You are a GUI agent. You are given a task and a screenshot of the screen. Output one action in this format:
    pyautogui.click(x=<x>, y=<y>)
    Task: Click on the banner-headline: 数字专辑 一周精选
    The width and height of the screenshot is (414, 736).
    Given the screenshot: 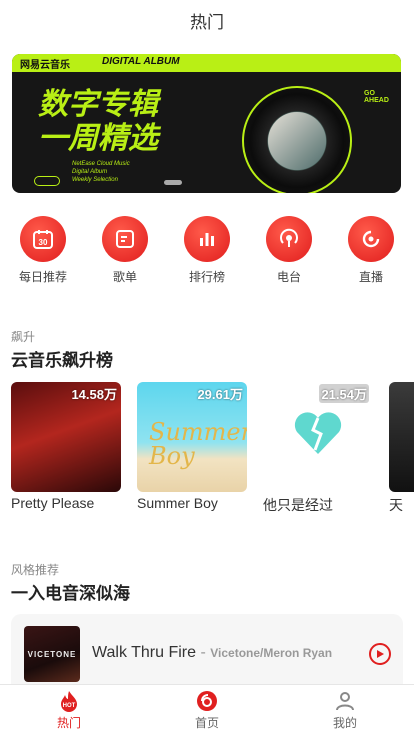 What is the action you would take?
    pyautogui.click(x=98, y=122)
    